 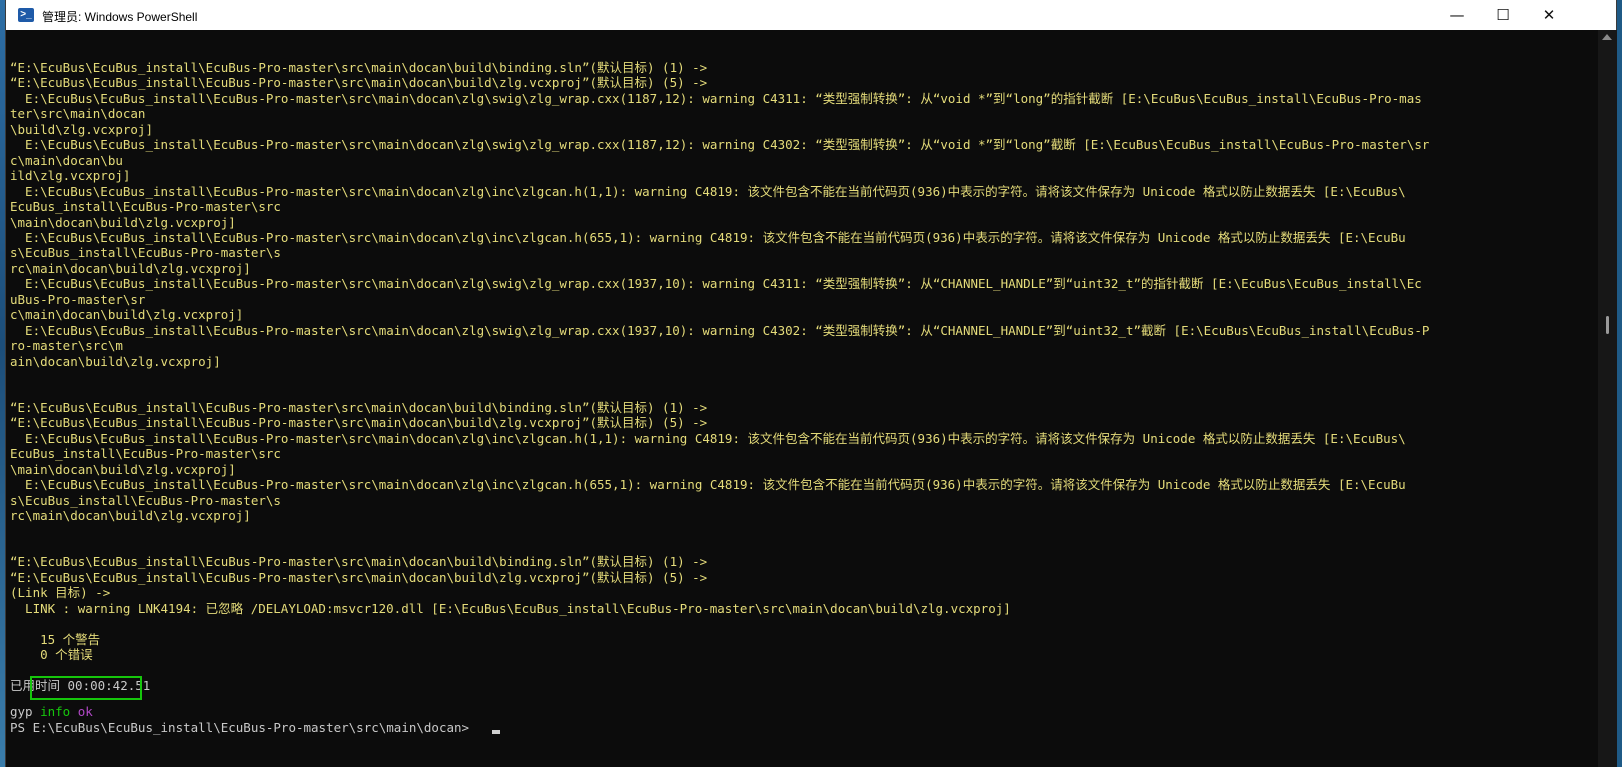 What do you see at coordinates (115, 361) in the screenshot?
I see `console-line: ain\docan\build\zlg.vcxproj]` at bounding box center [115, 361].